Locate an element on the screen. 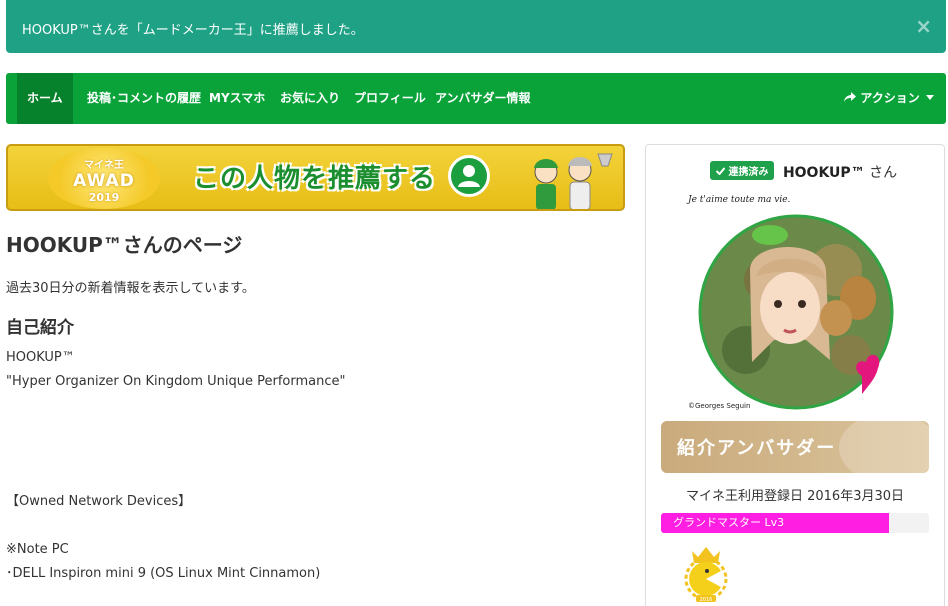 The height and width of the screenshot is (606, 948). recommend-banner: マイネ王 AWAD 2019 この人物を推薦する is located at coordinates (315, 177).